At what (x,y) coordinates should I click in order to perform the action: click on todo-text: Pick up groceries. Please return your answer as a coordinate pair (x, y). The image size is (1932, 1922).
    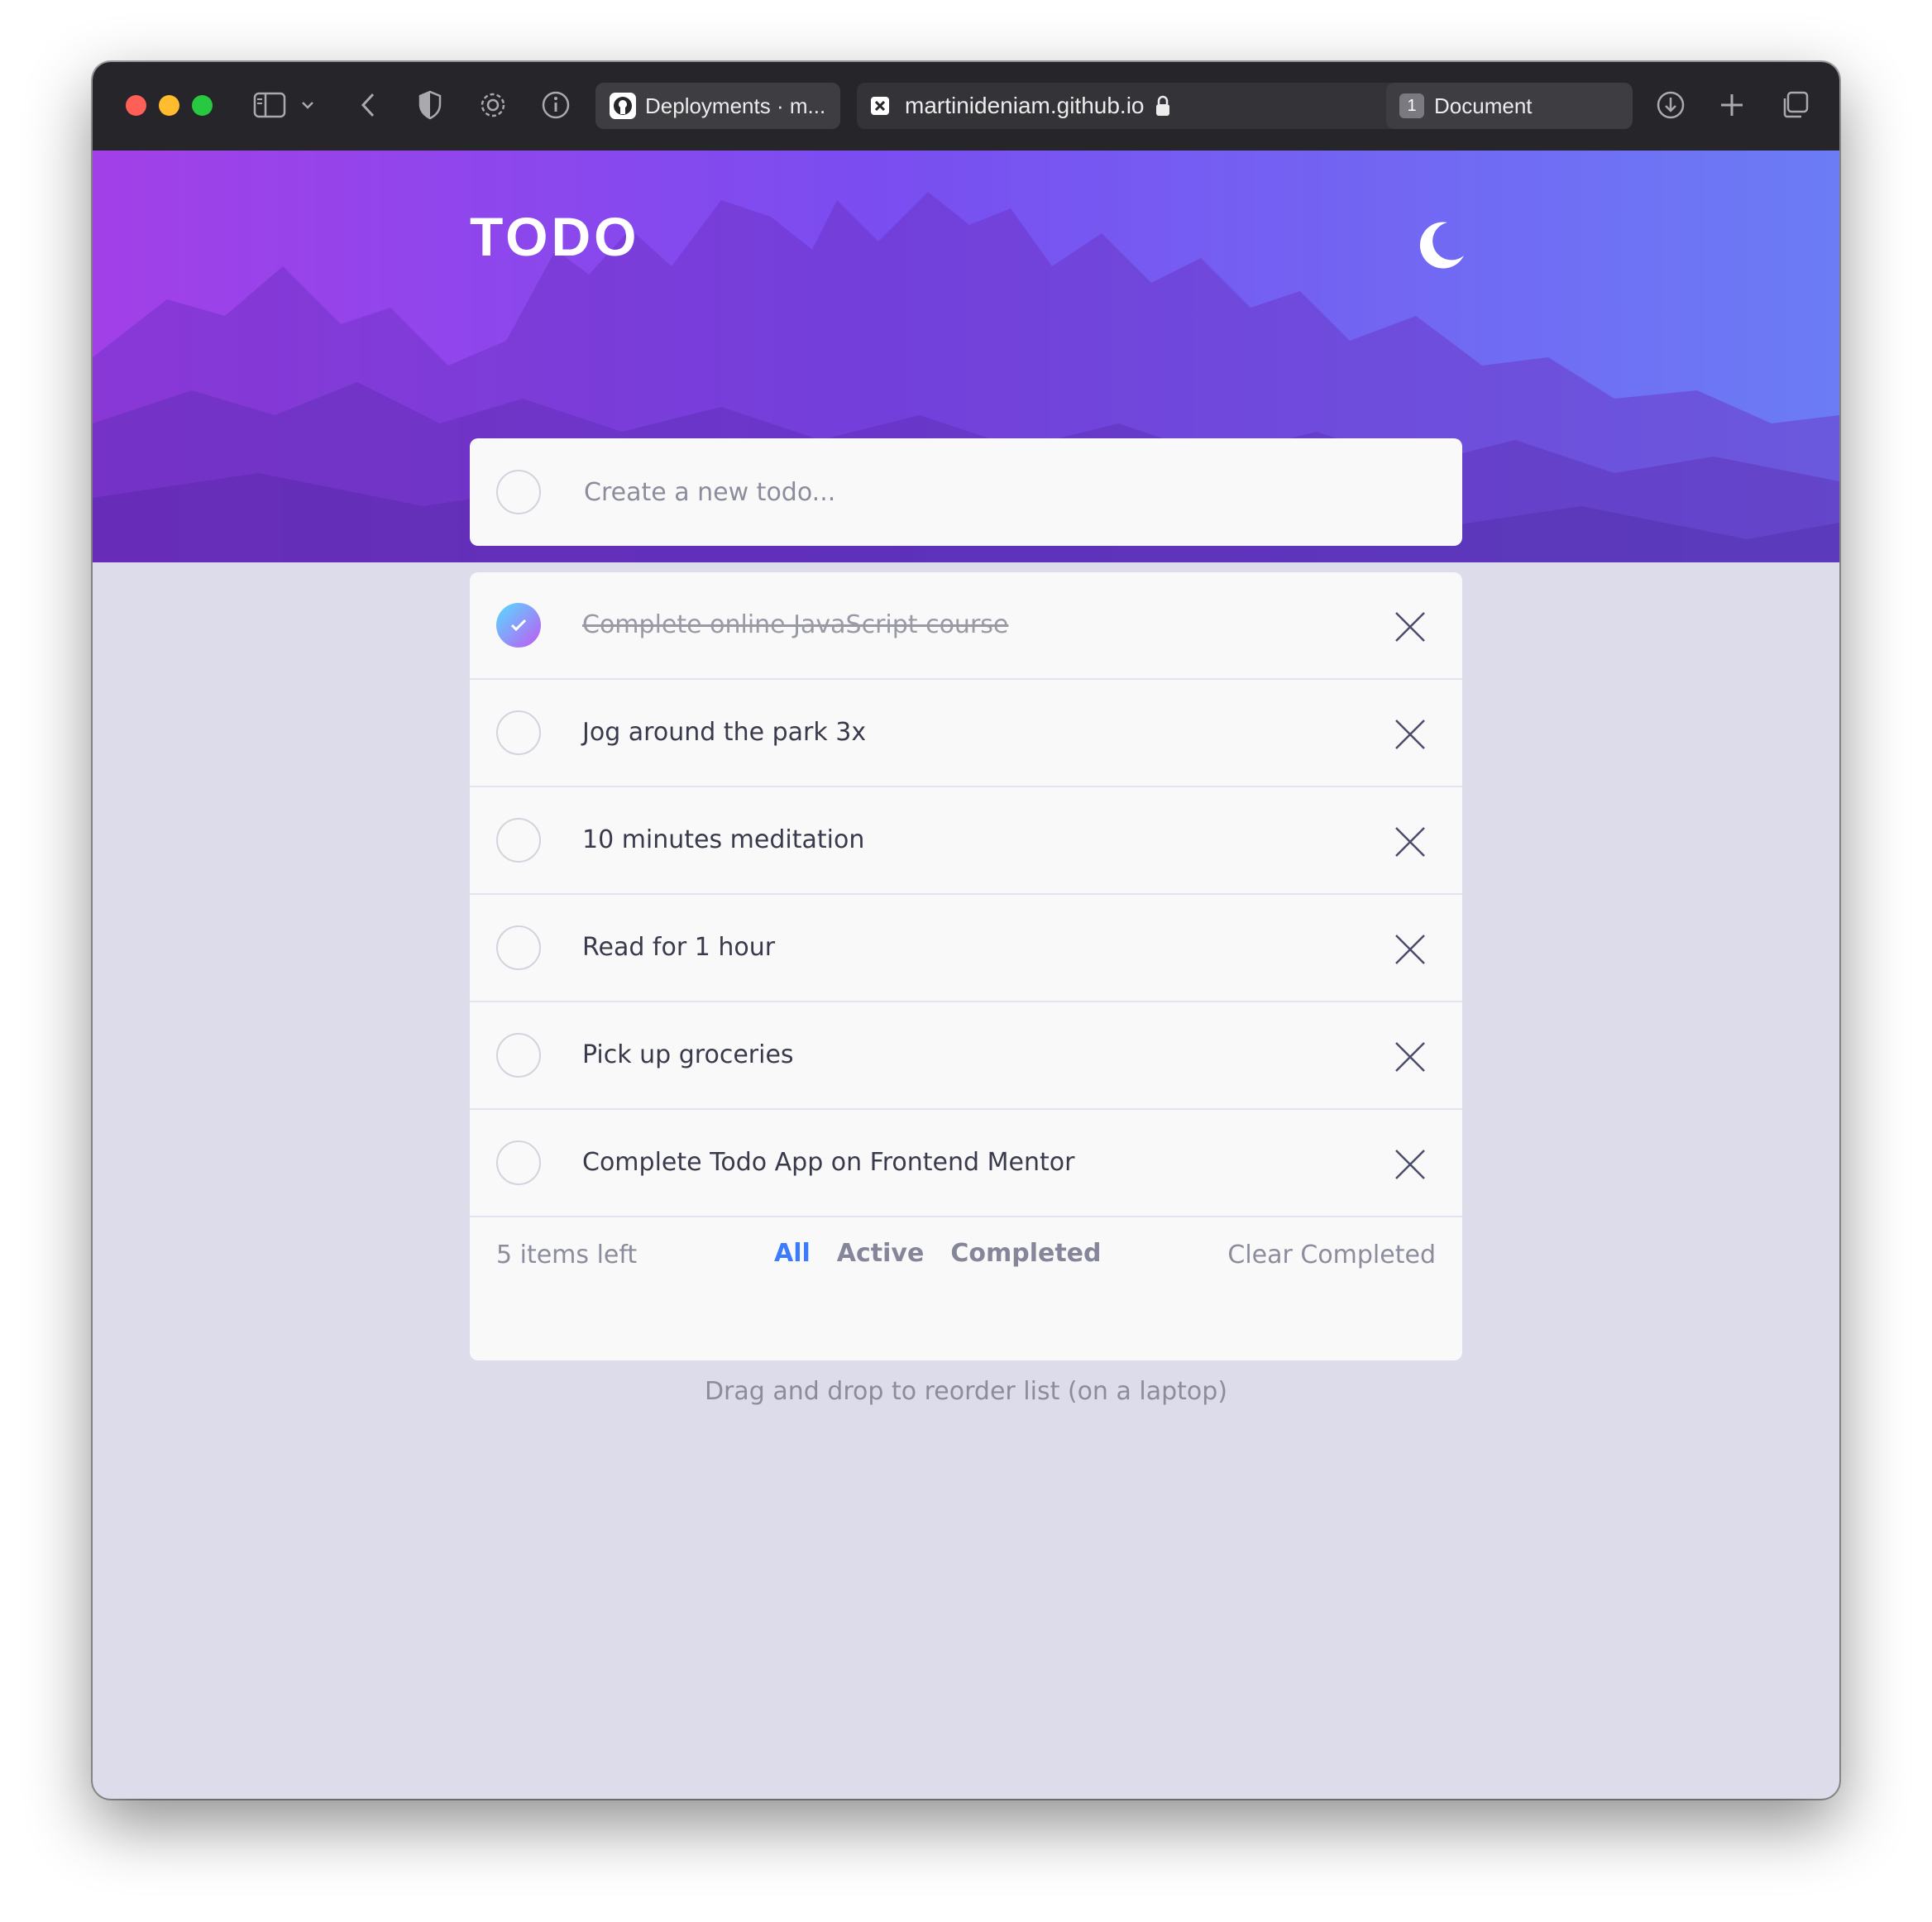
    Looking at the image, I should click on (688, 1054).